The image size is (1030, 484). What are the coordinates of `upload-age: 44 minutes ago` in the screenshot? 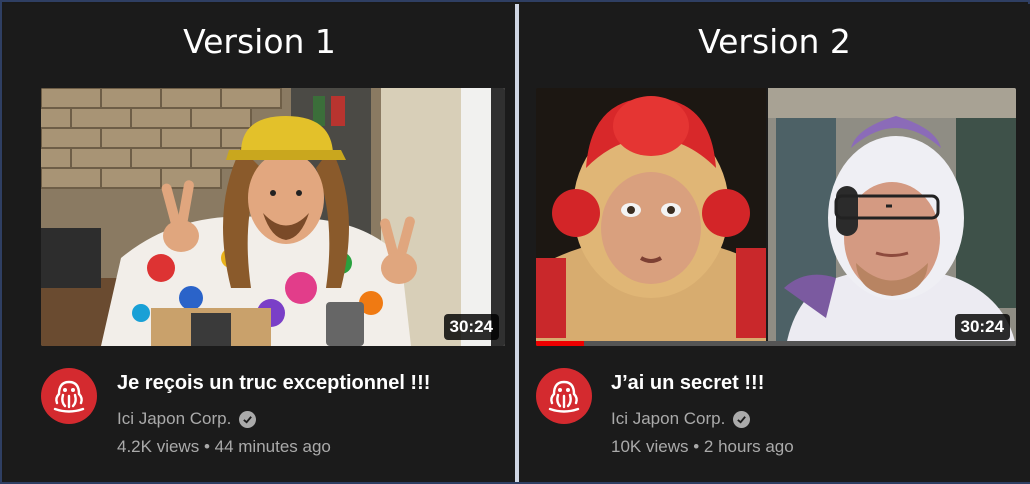 It's located at (272, 446).